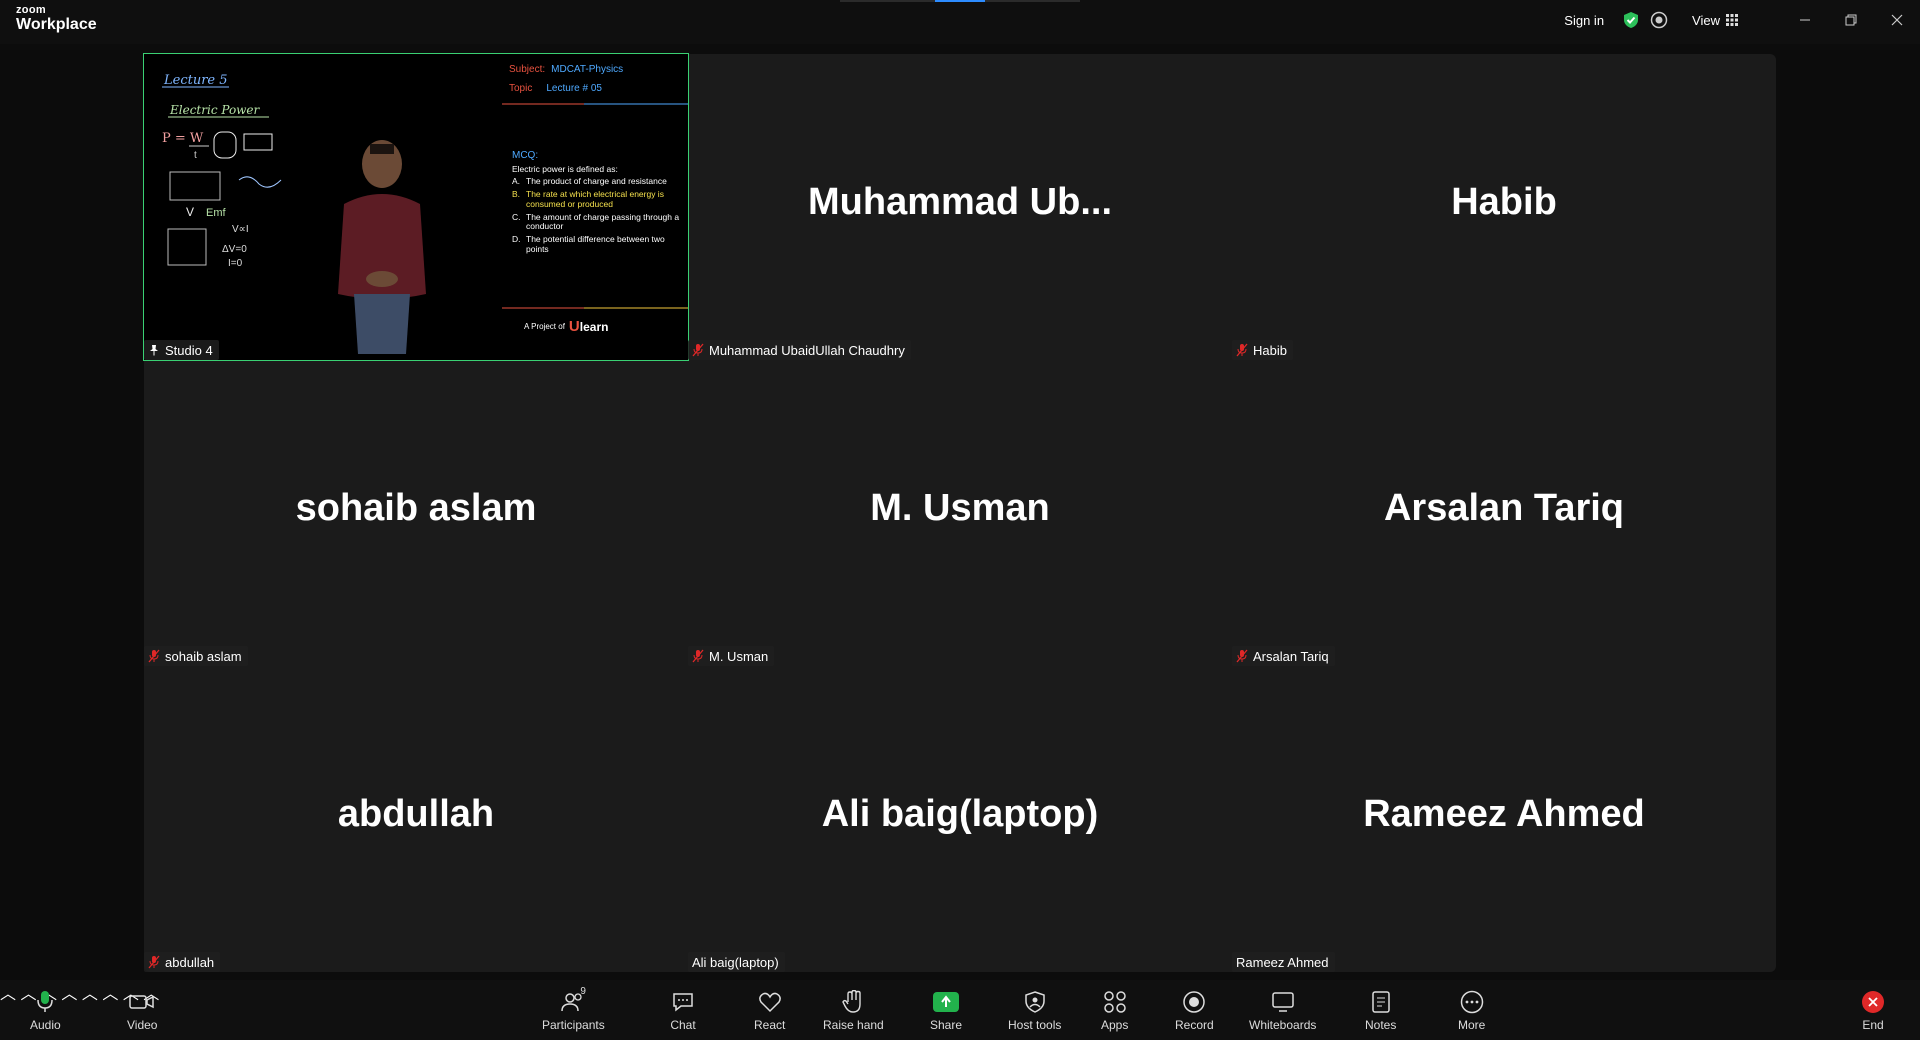 The image size is (1920, 1040). I want to click on view-label: View, so click(1706, 20).